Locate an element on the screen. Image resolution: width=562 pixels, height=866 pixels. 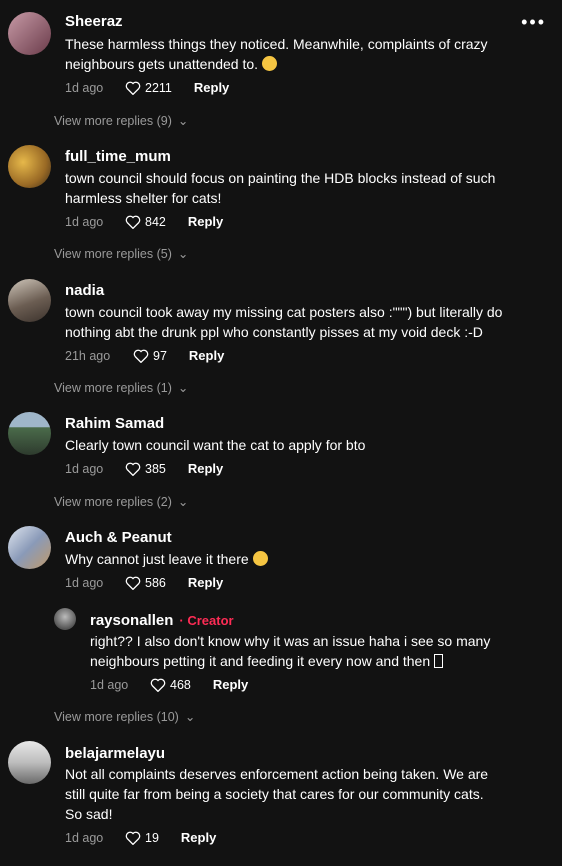
missing-glyph-icon is located at coordinates (439, 661).